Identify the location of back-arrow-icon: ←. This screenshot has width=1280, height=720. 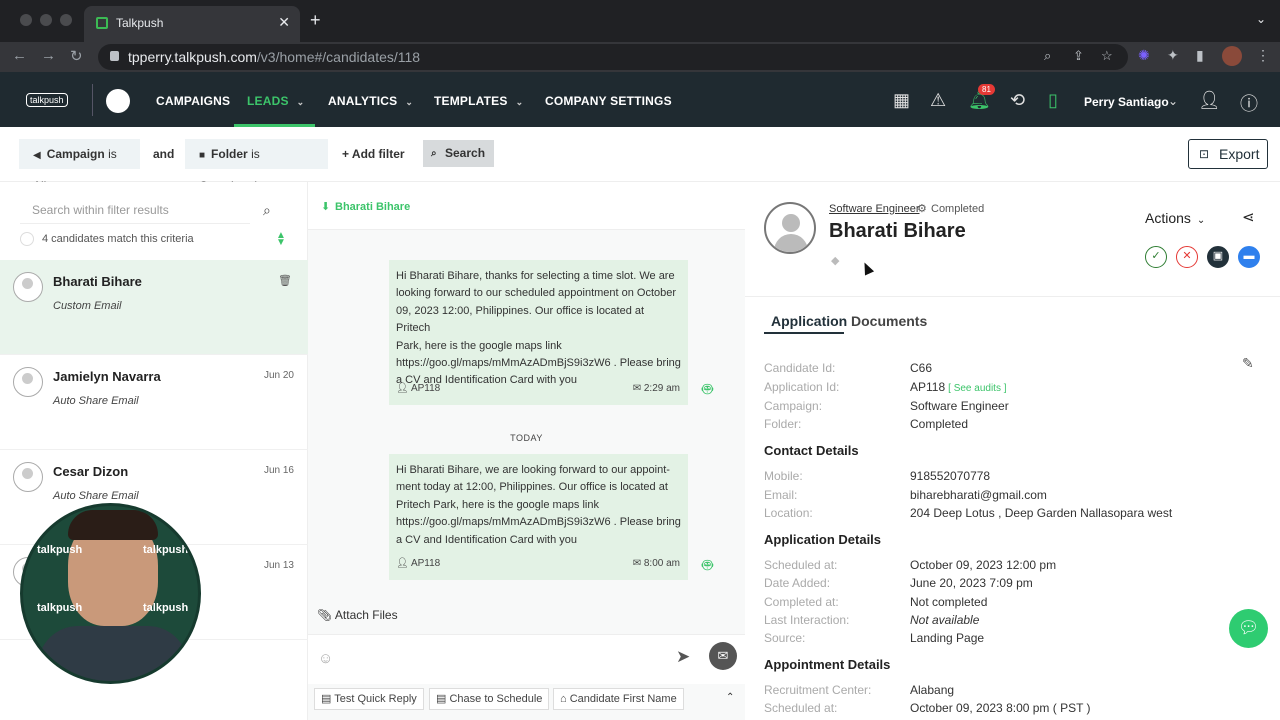
(19, 55).